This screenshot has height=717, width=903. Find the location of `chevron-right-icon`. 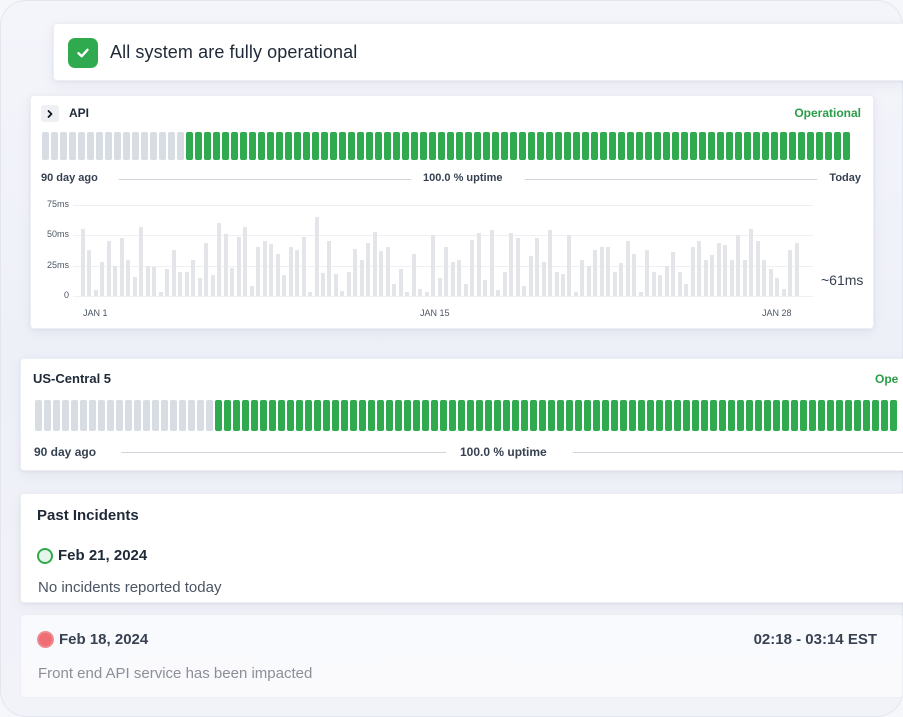

chevron-right-icon is located at coordinates (50, 113).